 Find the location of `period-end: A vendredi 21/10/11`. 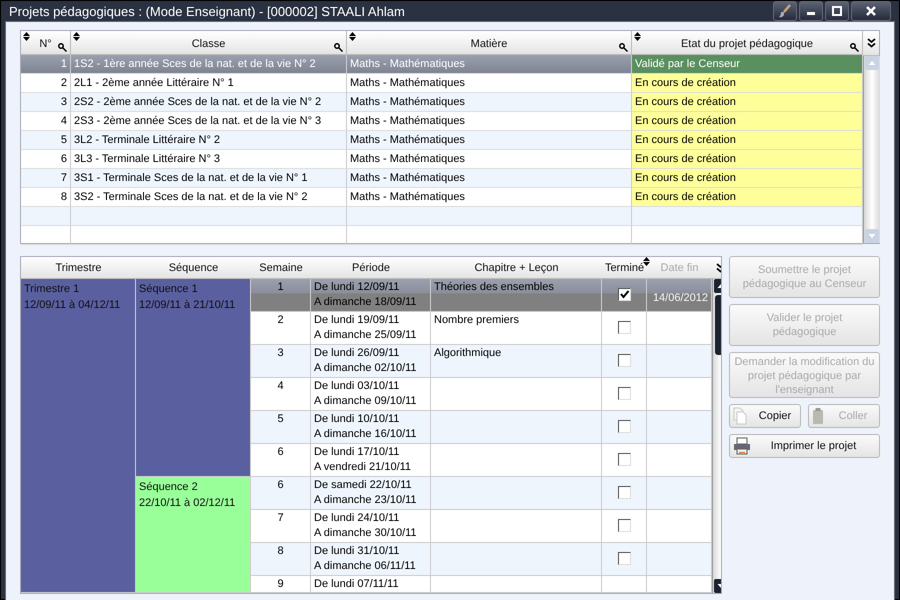

period-end: A vendredi 21/10/11 is located at coordinates (363, 467).